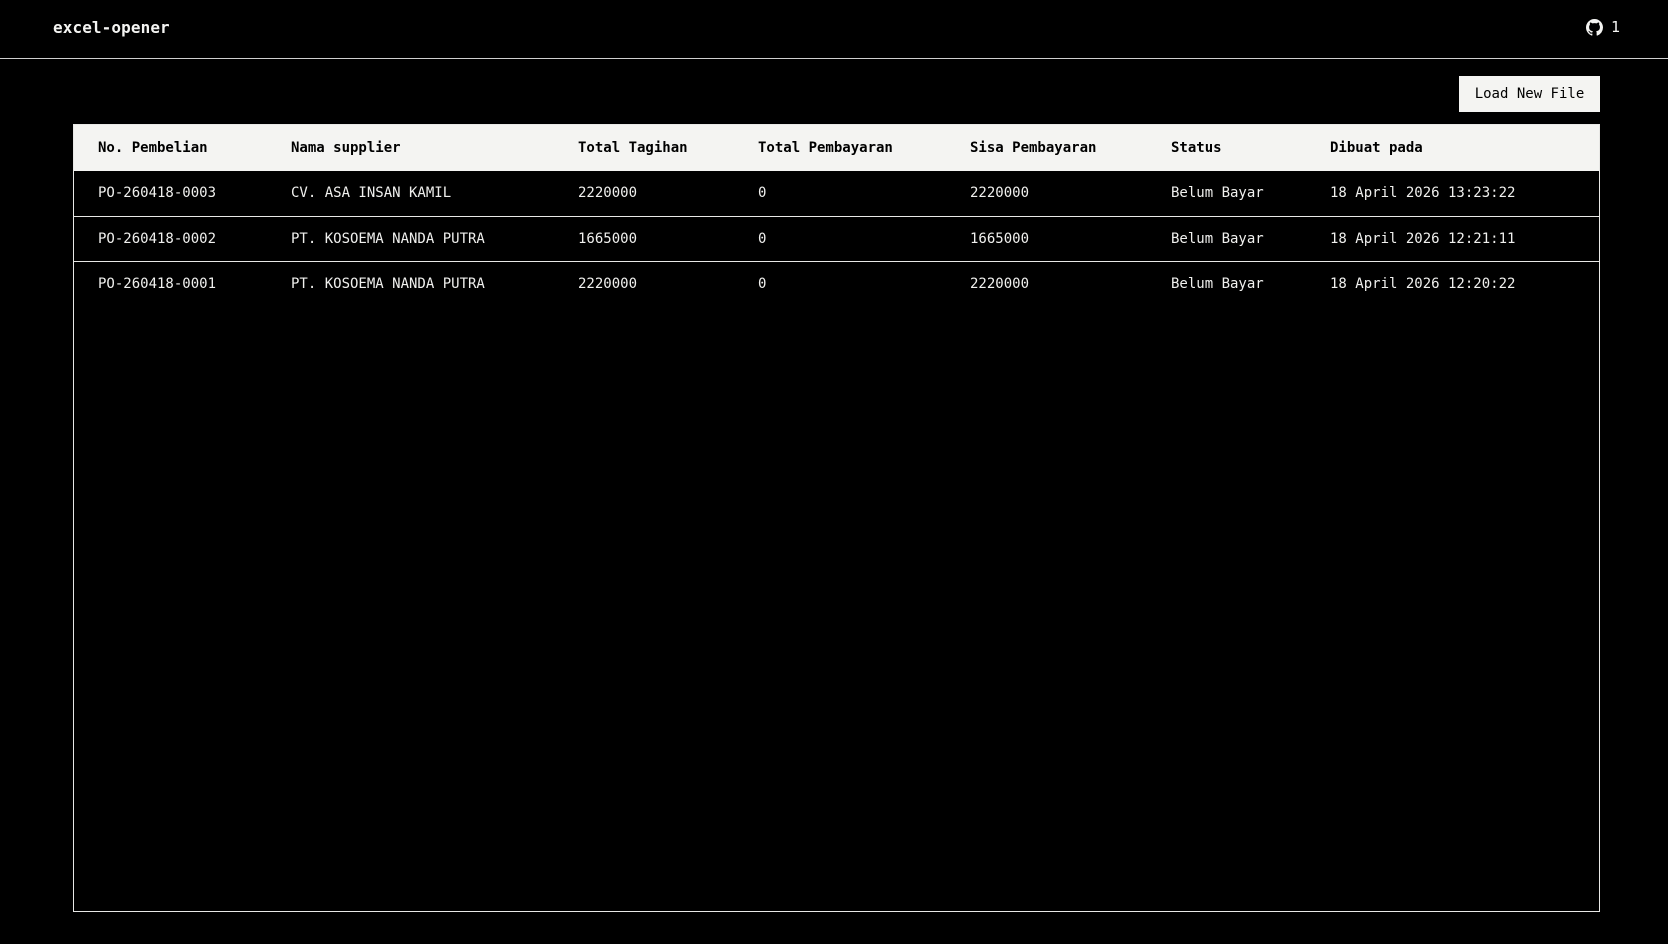 Image resolution: width=1668 pixels, height=944 pixels. Describe the element at coordinates (111, 27) in the screenshot. I see `app-title: excel-opener` at that location.